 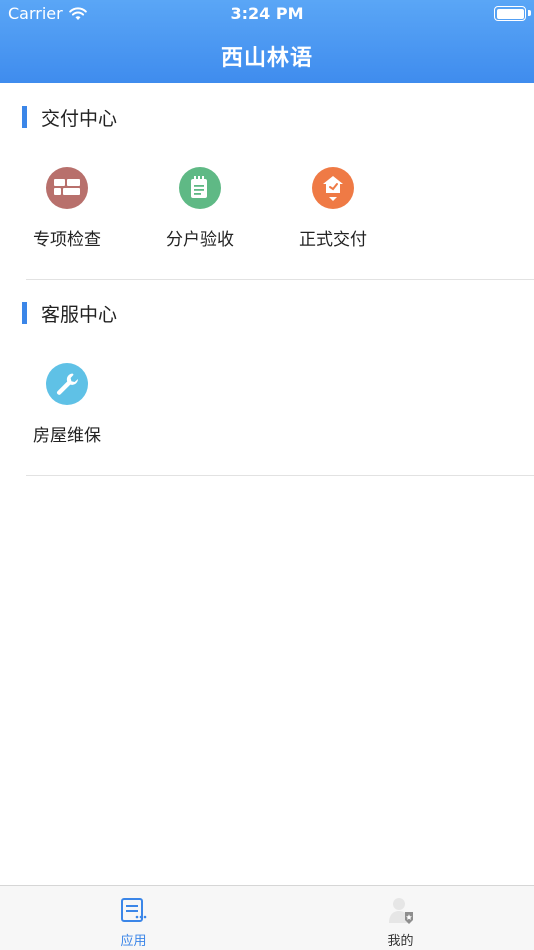 What do you see at coordinates (529, 13) in the screenshot?
I see `battery-tip` at bounding box center [529, 13].